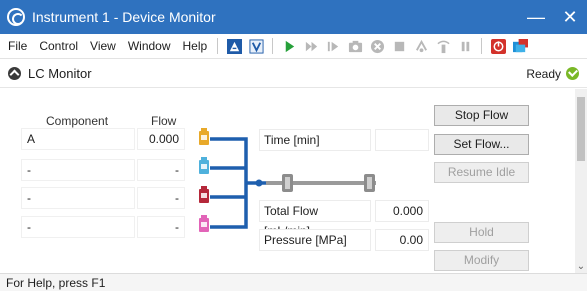 The image size is (587, 291). Describe the element at coordinates (77, 121) in the screenshot. I see `component-header: Component` at that location.